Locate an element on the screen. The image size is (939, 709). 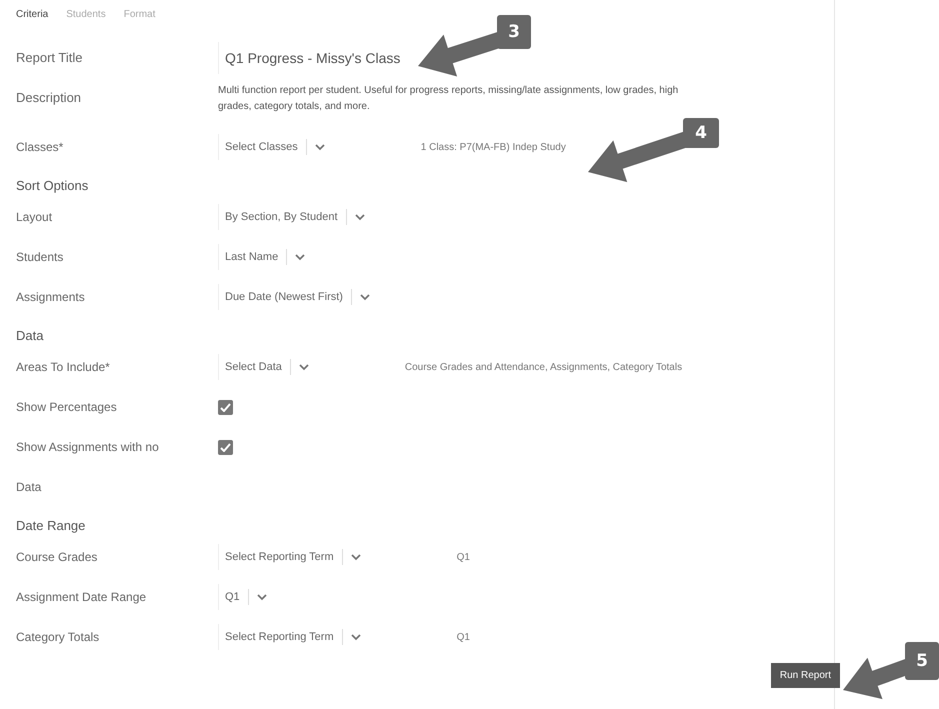
description-text: Multi function report per student. Useful for progress reports, missing/late assignments, low grades, high grades, category totals, and more. is located at coordinates (449, 99).